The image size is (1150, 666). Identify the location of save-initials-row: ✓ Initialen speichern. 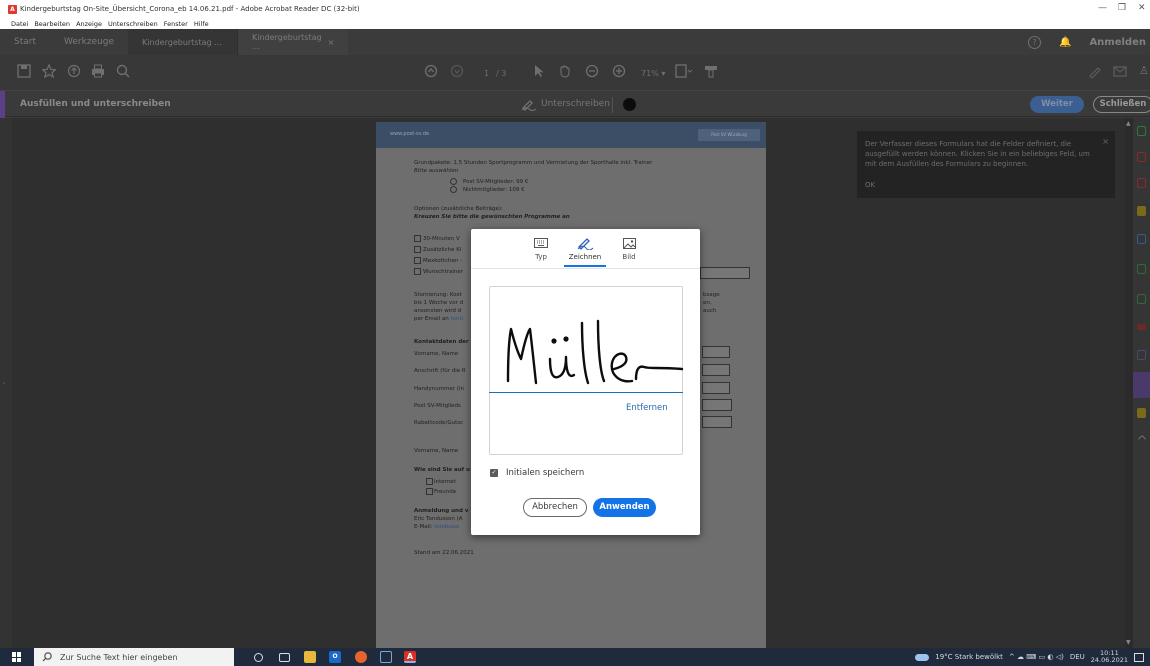
(537, 473).